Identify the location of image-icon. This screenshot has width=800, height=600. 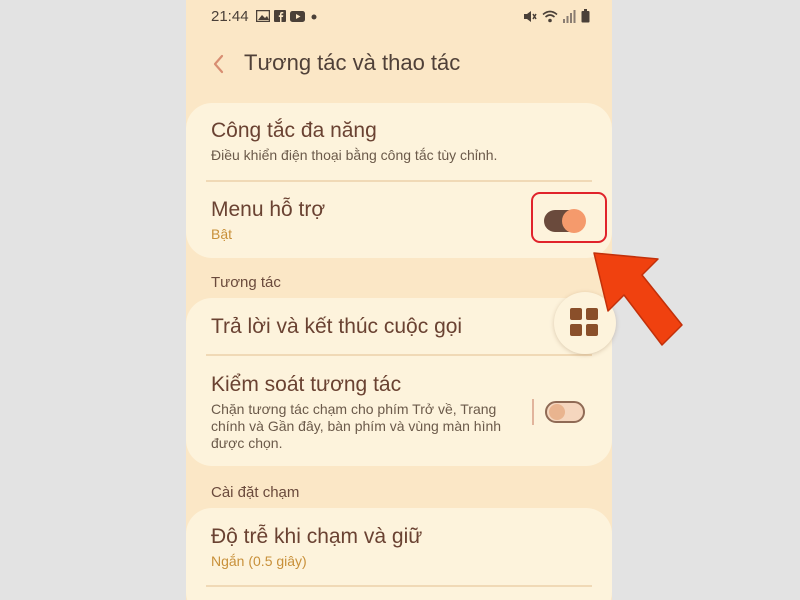
(263, 17).